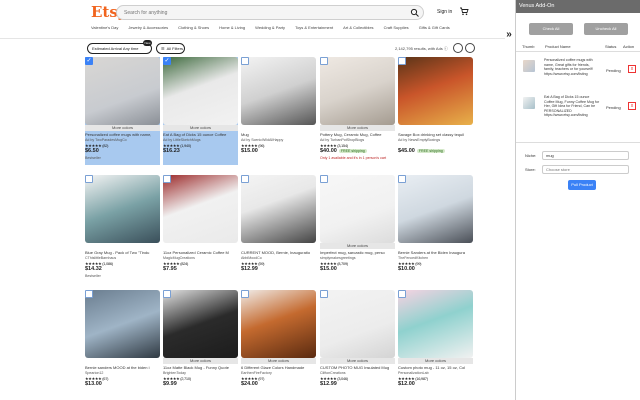 The height and width of the screenshot is (400, 640). What do you see at coordinates (200, 134) in the screenshot?
I see `listing-title: Eat A Bag of Dicks 15 ounce Coffee` at bounding box center [200, 134].